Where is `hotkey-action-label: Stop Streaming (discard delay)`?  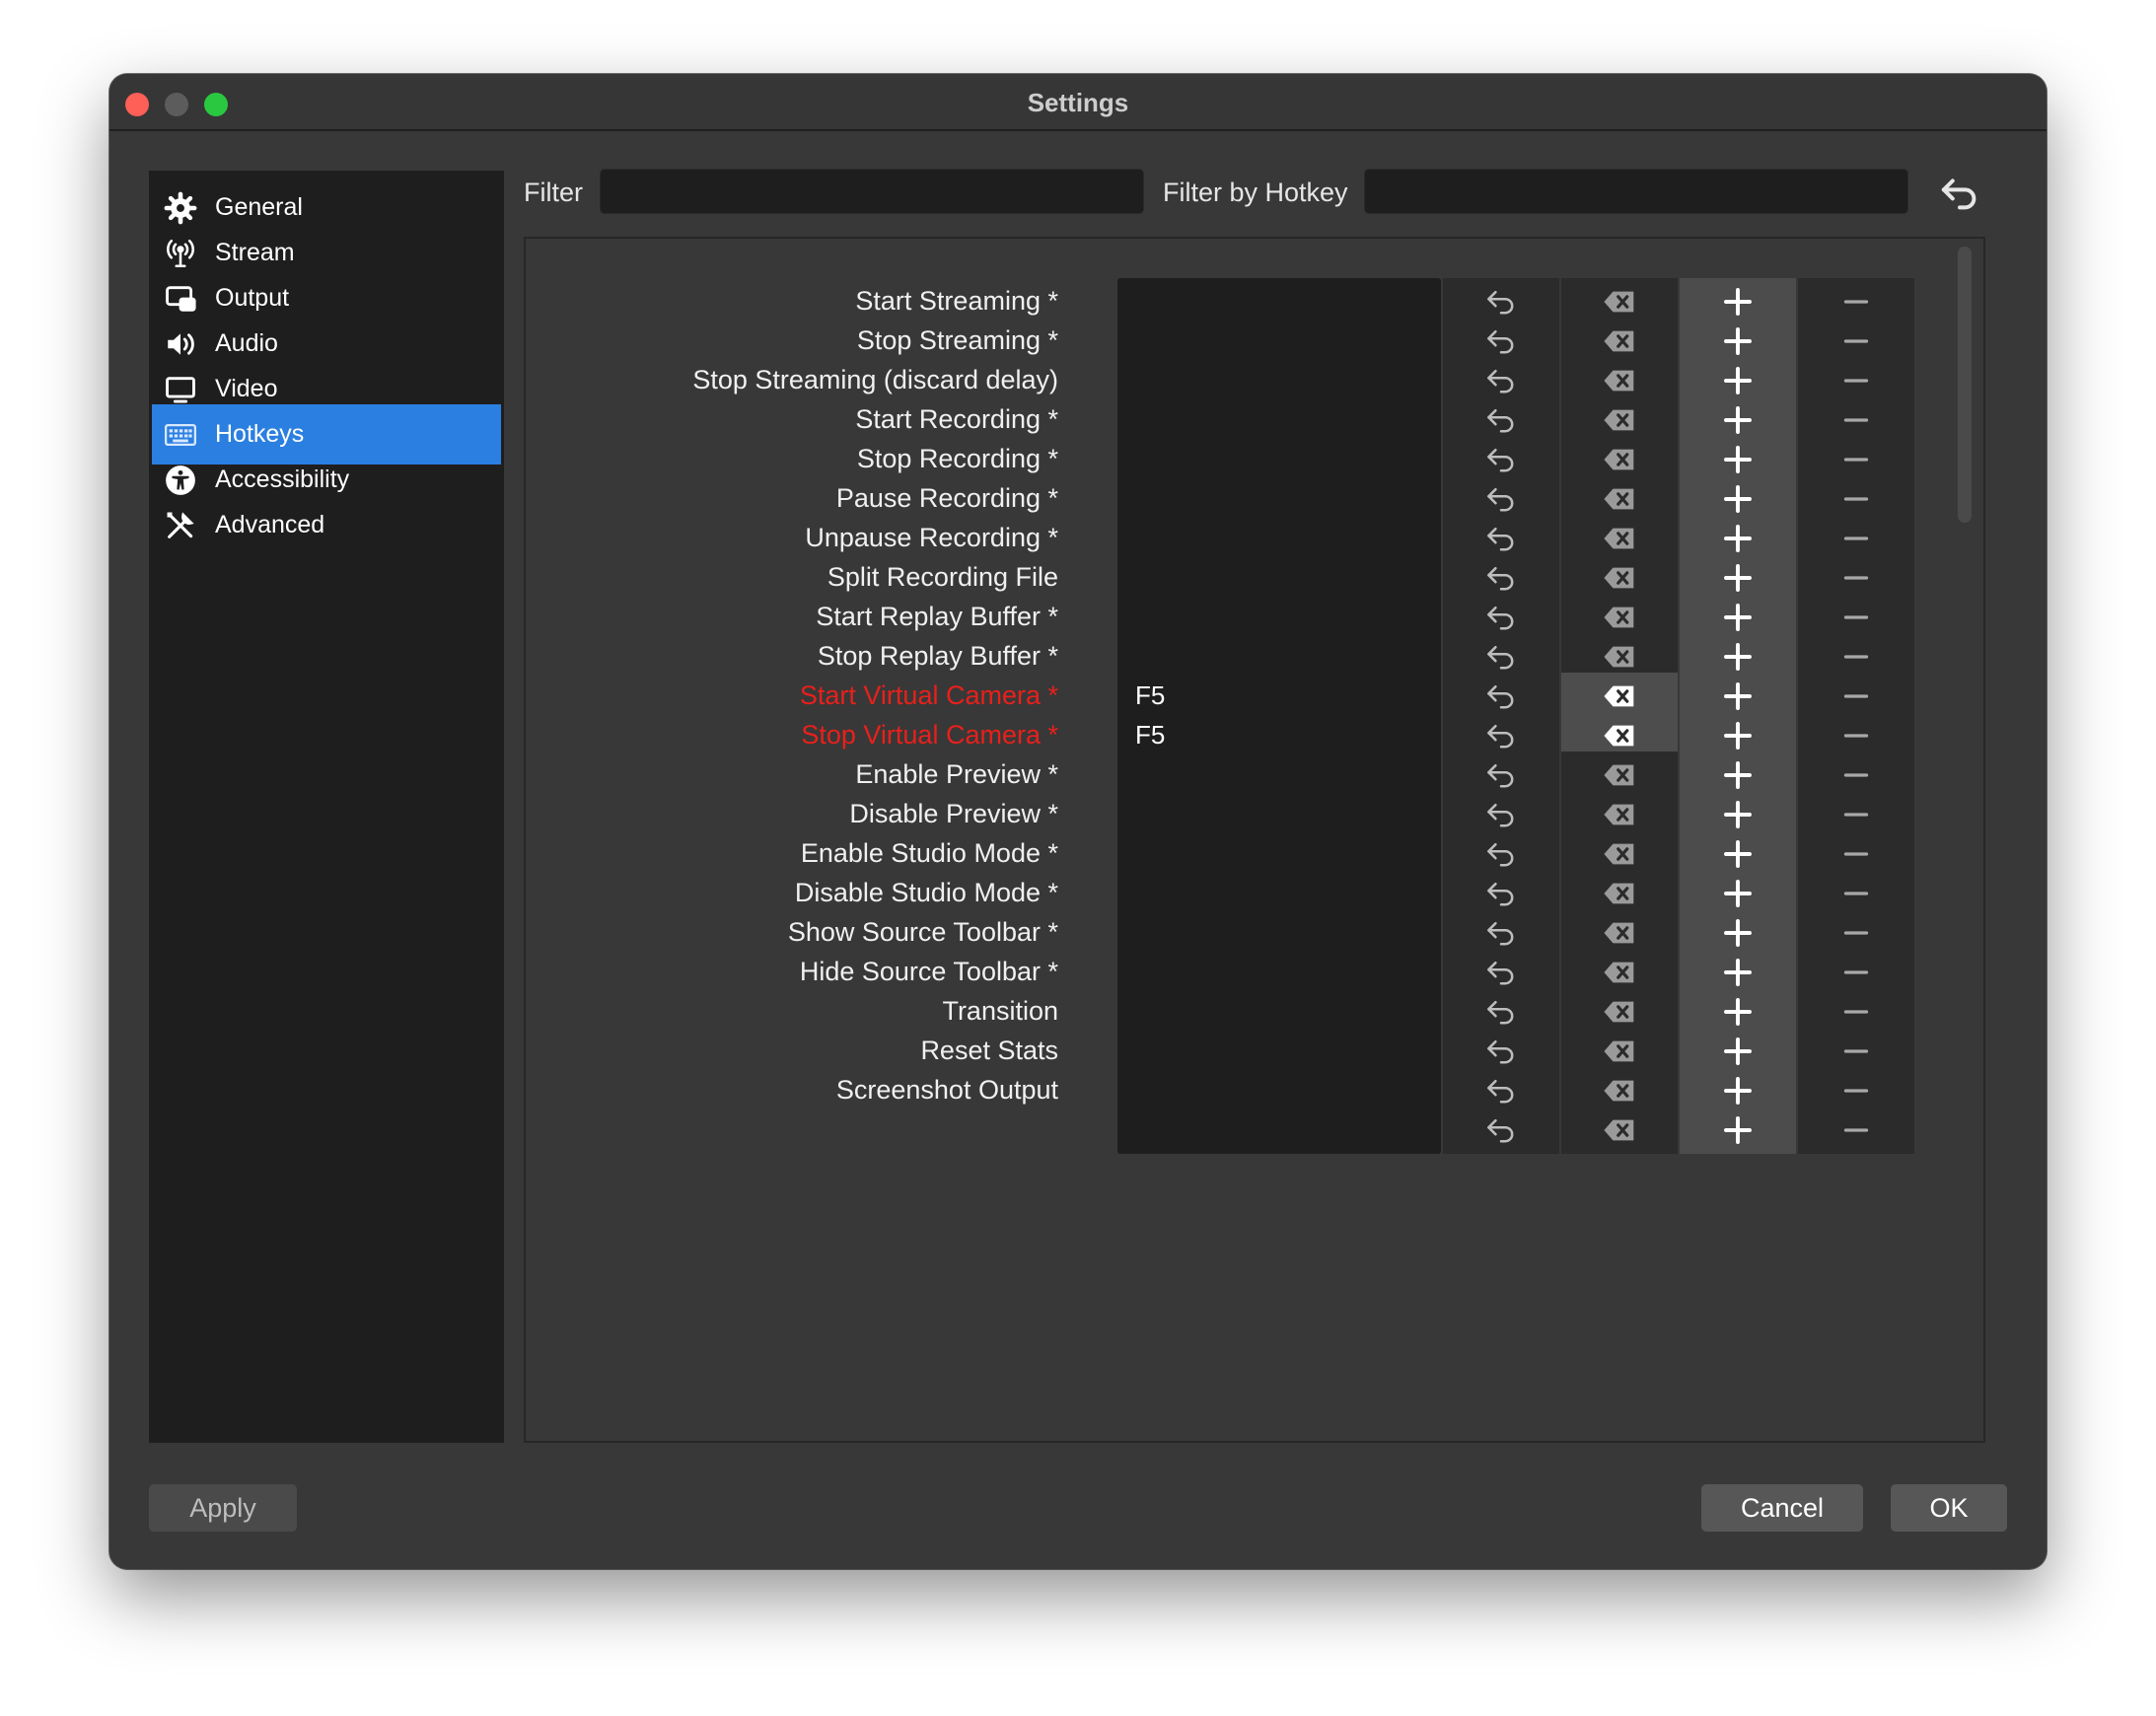
hotkey-action-label: Stop Streaming (discard delay) is located at coordinates (875, 379).